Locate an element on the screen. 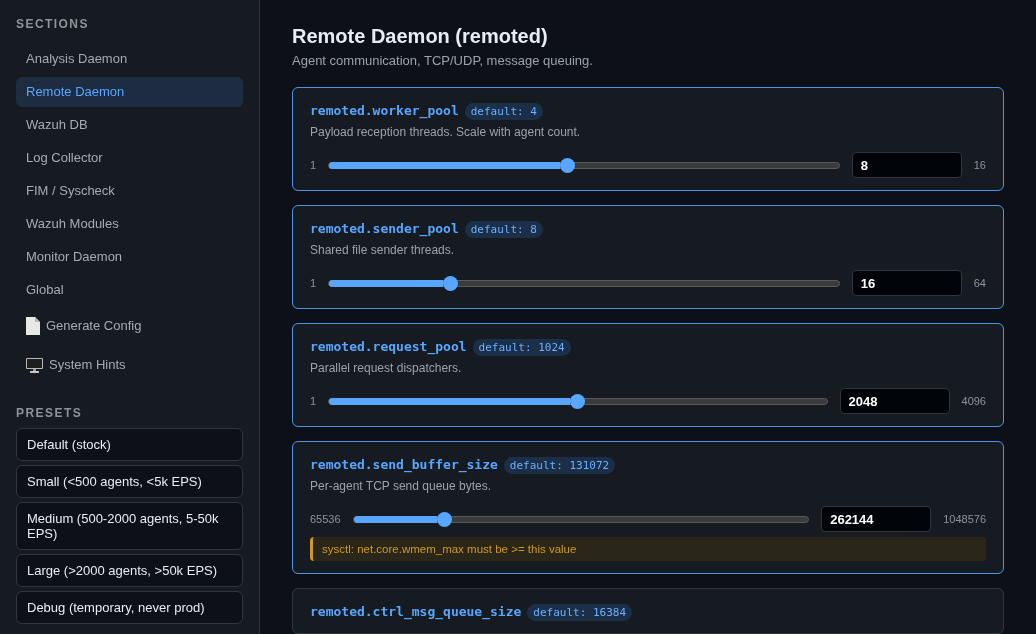 This screenshot has height=634, width=1036. min-label: 65536 is located at coordinates (325, 519).